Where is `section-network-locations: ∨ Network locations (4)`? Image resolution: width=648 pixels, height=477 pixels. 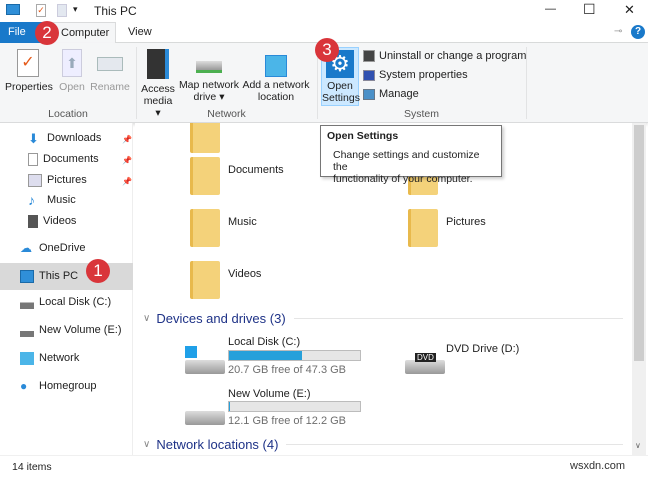
section-network-locations: ∨ Network locations (4) is located at coordinates (383, 444).